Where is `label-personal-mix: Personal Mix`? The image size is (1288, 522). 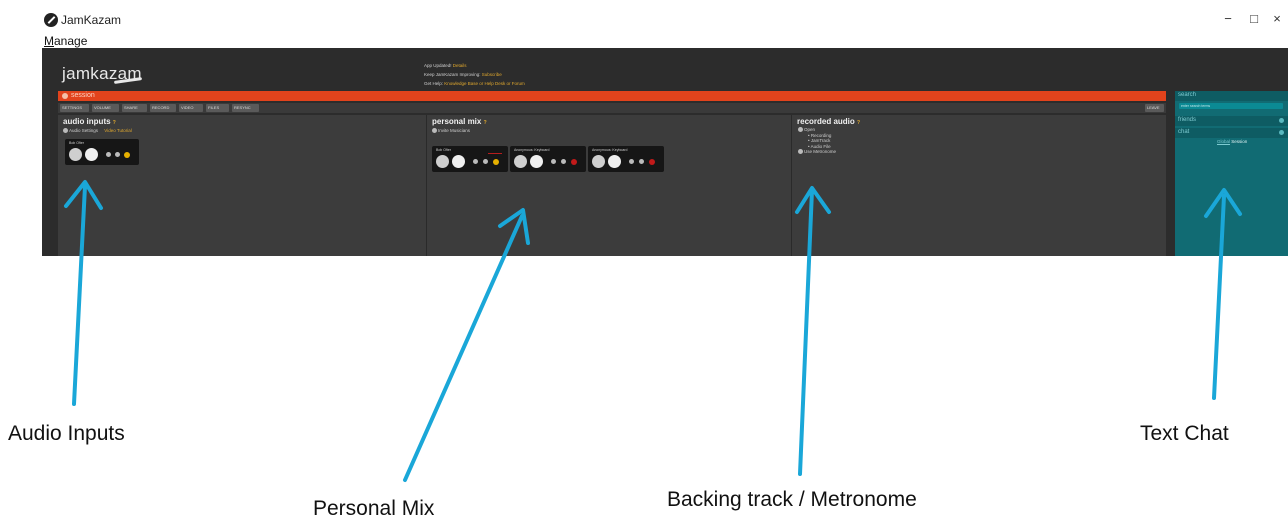
label-personal-mix: Personal Mix is located at coordinates (374, 508).